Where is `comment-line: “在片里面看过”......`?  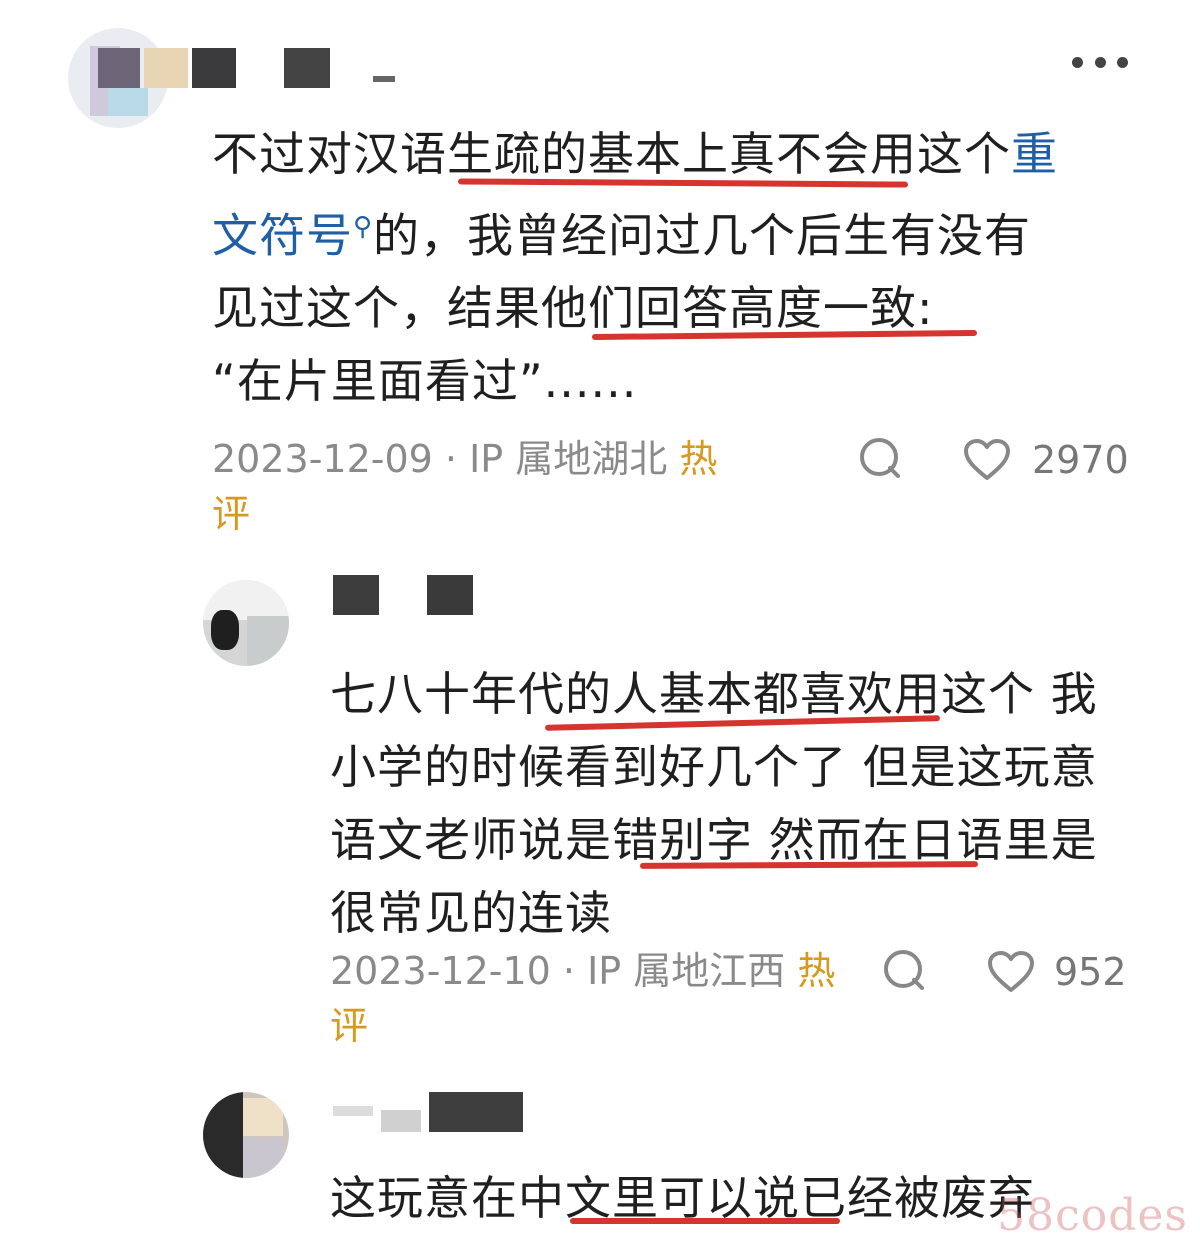 comment-line: “在片里面看过”...... is located at coordinates (425, 381).